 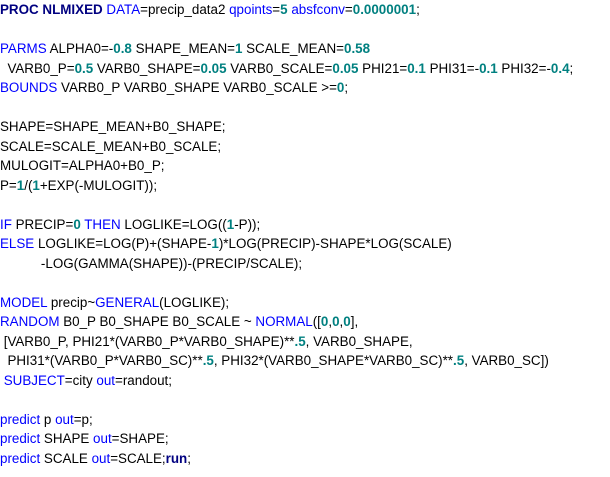 I want to click on code-line: SHAPE=SHAPE_MEAN+B0_SHAPE;, so click(x=113, y=127).